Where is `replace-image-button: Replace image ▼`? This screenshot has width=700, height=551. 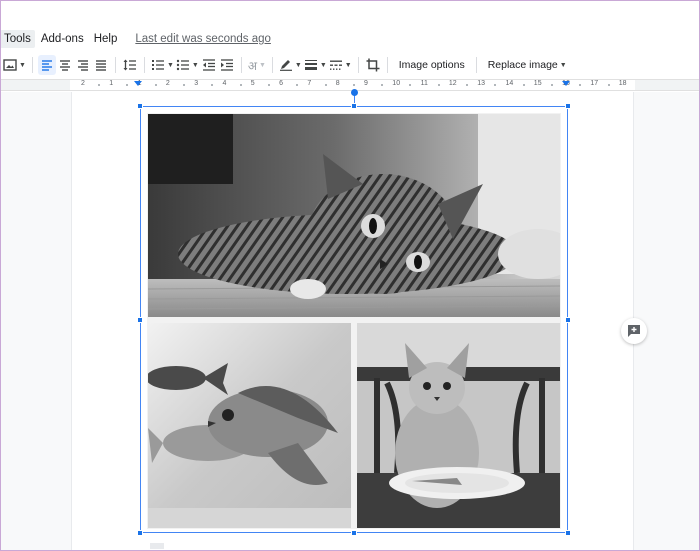
replace-image-button: Replace image ▼ is located at coordinates (527, 65).